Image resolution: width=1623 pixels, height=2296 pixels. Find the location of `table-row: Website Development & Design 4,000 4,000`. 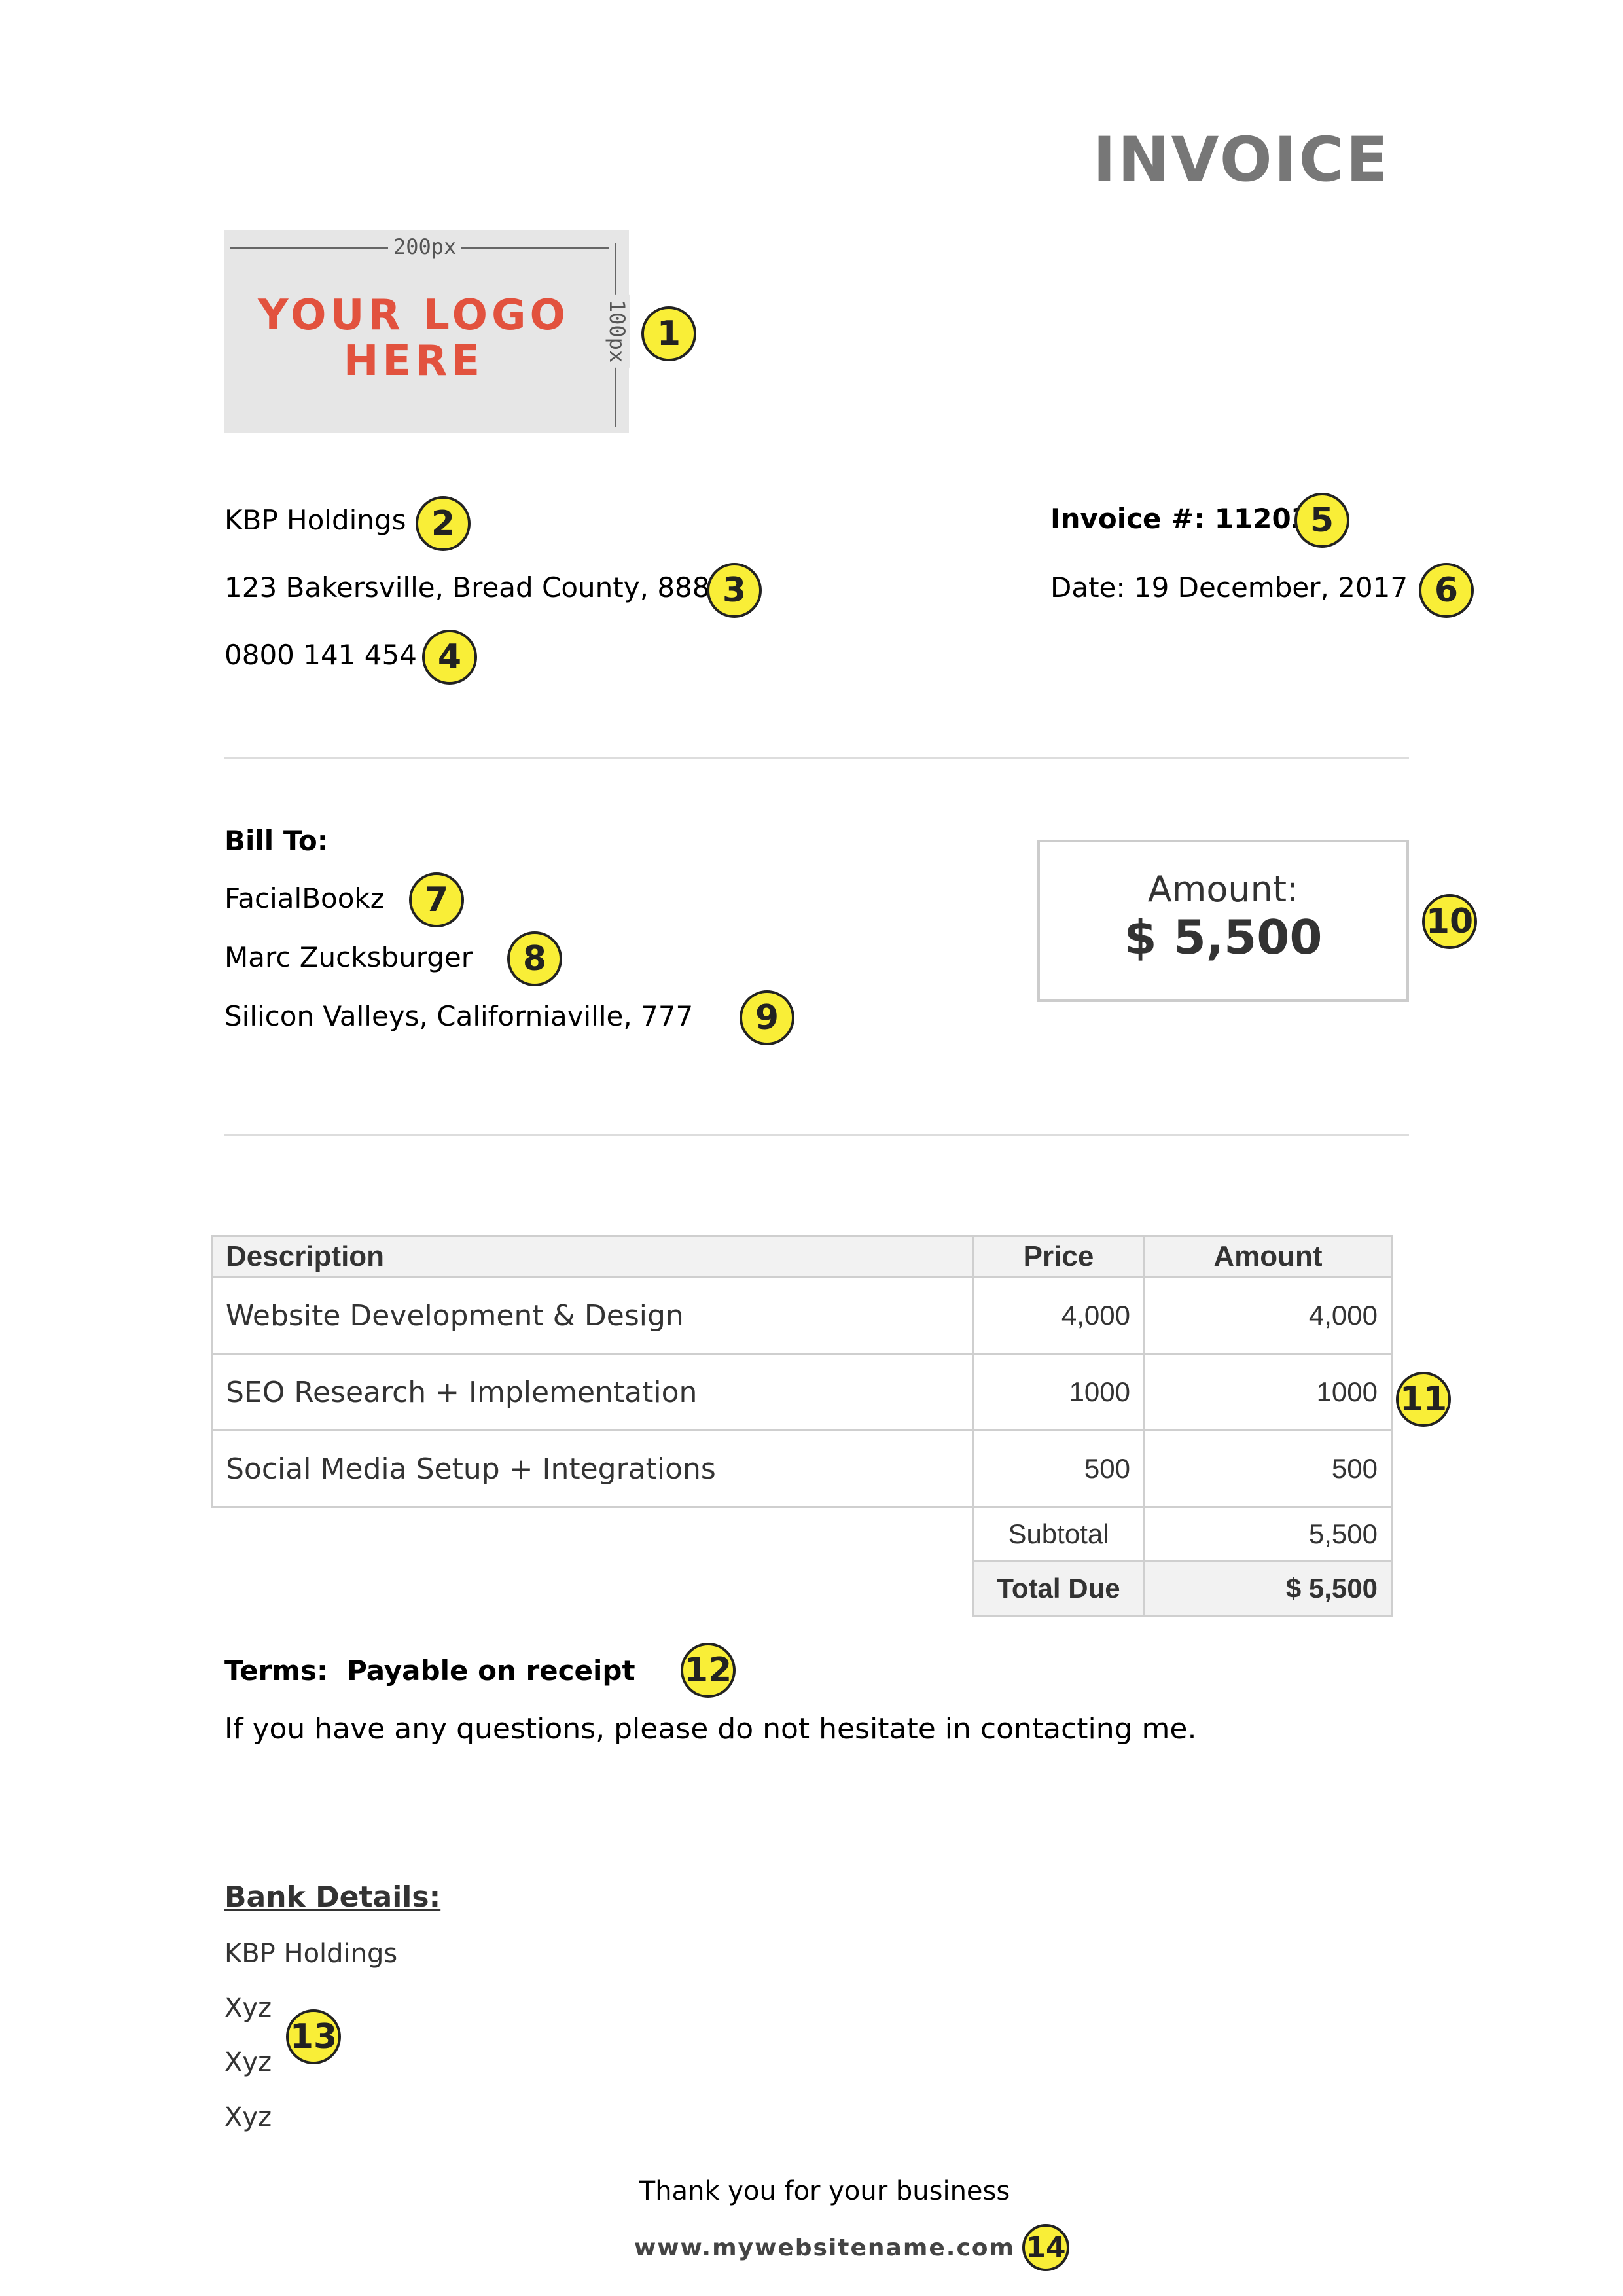

table-row: Website Development & Design 4,000 4,000 is located at coordinates (802, 1315).